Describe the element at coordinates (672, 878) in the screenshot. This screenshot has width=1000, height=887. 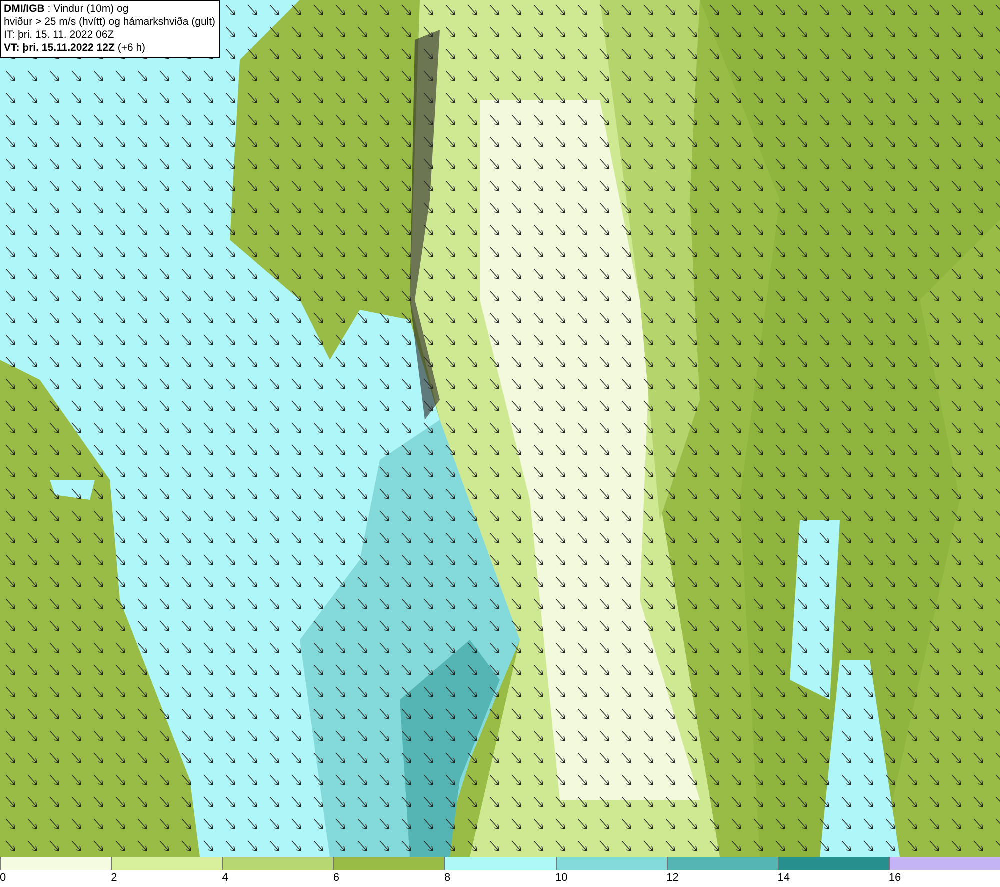
I see `legend-label: 12` at that location.